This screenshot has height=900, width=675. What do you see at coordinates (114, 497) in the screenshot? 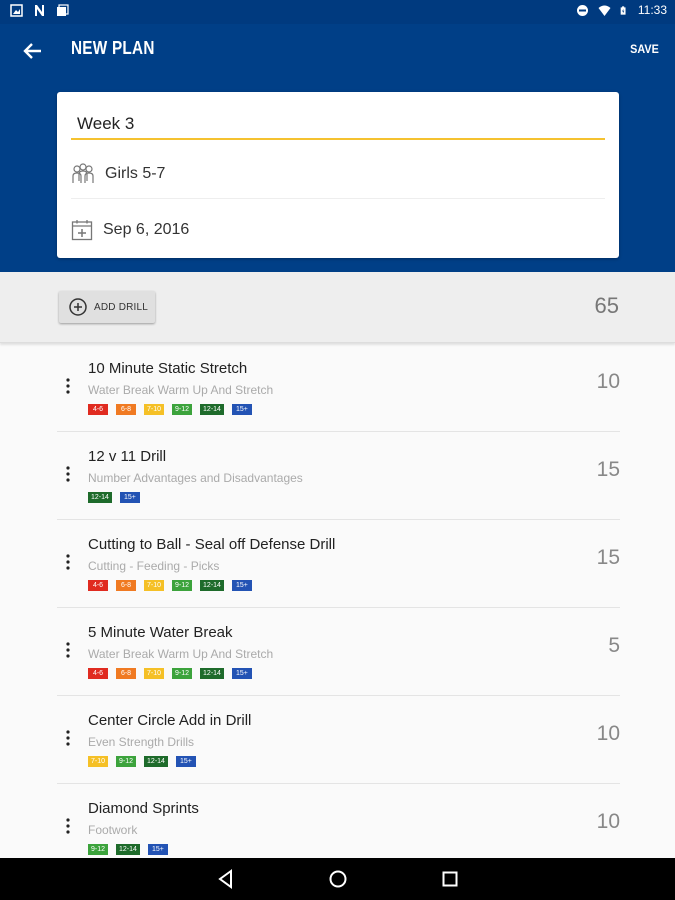
I see `age-tags: 12-14 15+` at bounding box center [114, 497].